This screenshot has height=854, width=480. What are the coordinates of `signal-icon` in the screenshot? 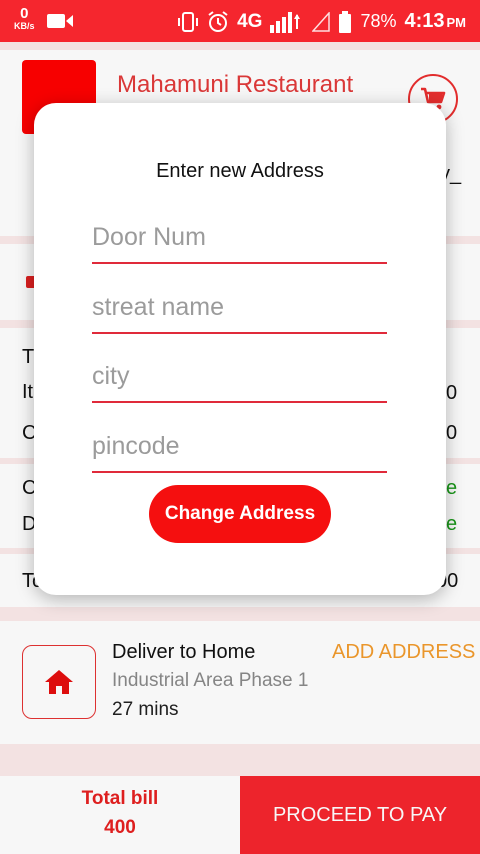 It's located at (285, 22).